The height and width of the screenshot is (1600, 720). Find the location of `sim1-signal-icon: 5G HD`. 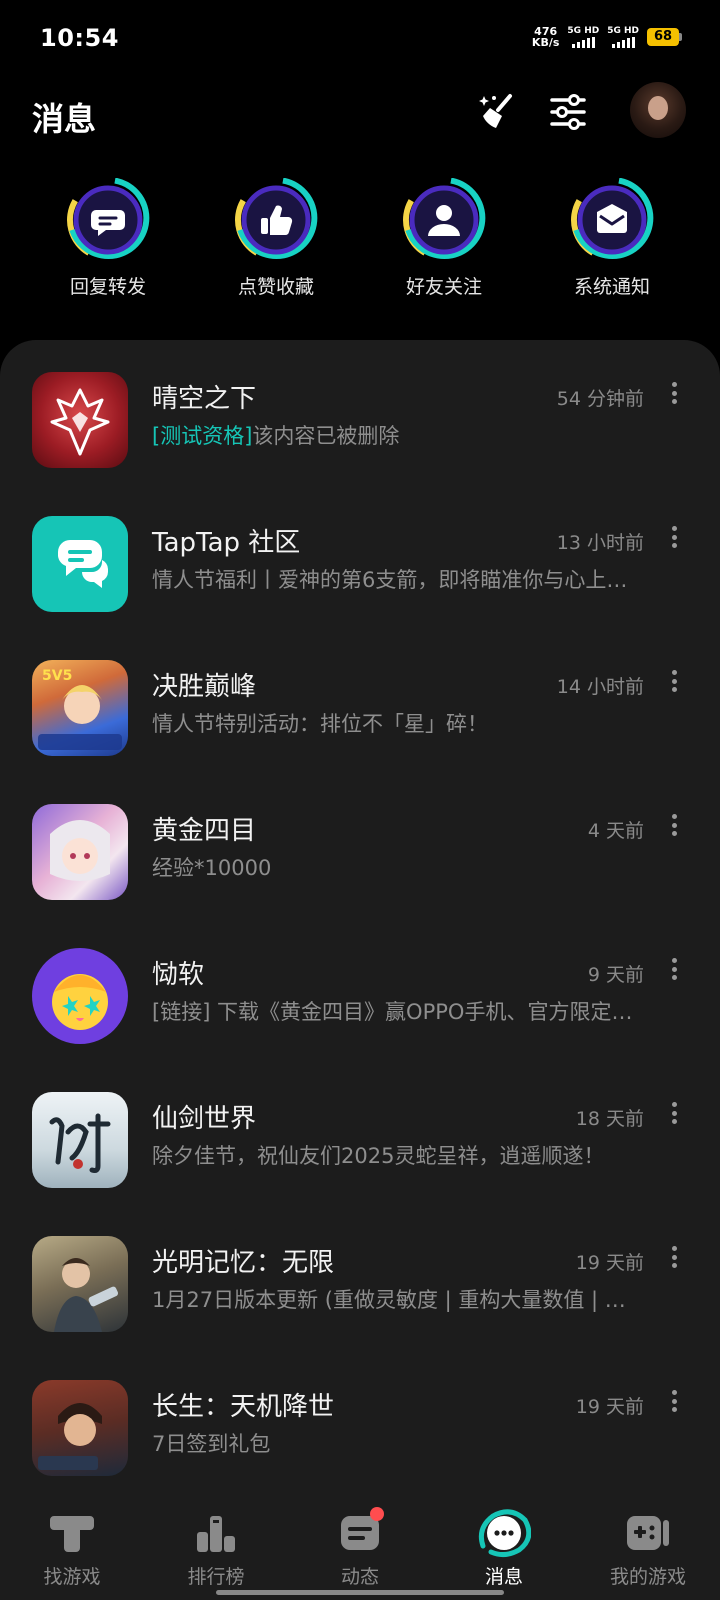

sim1-signal-icon: 5G HD is located at coordinates (583, 37).